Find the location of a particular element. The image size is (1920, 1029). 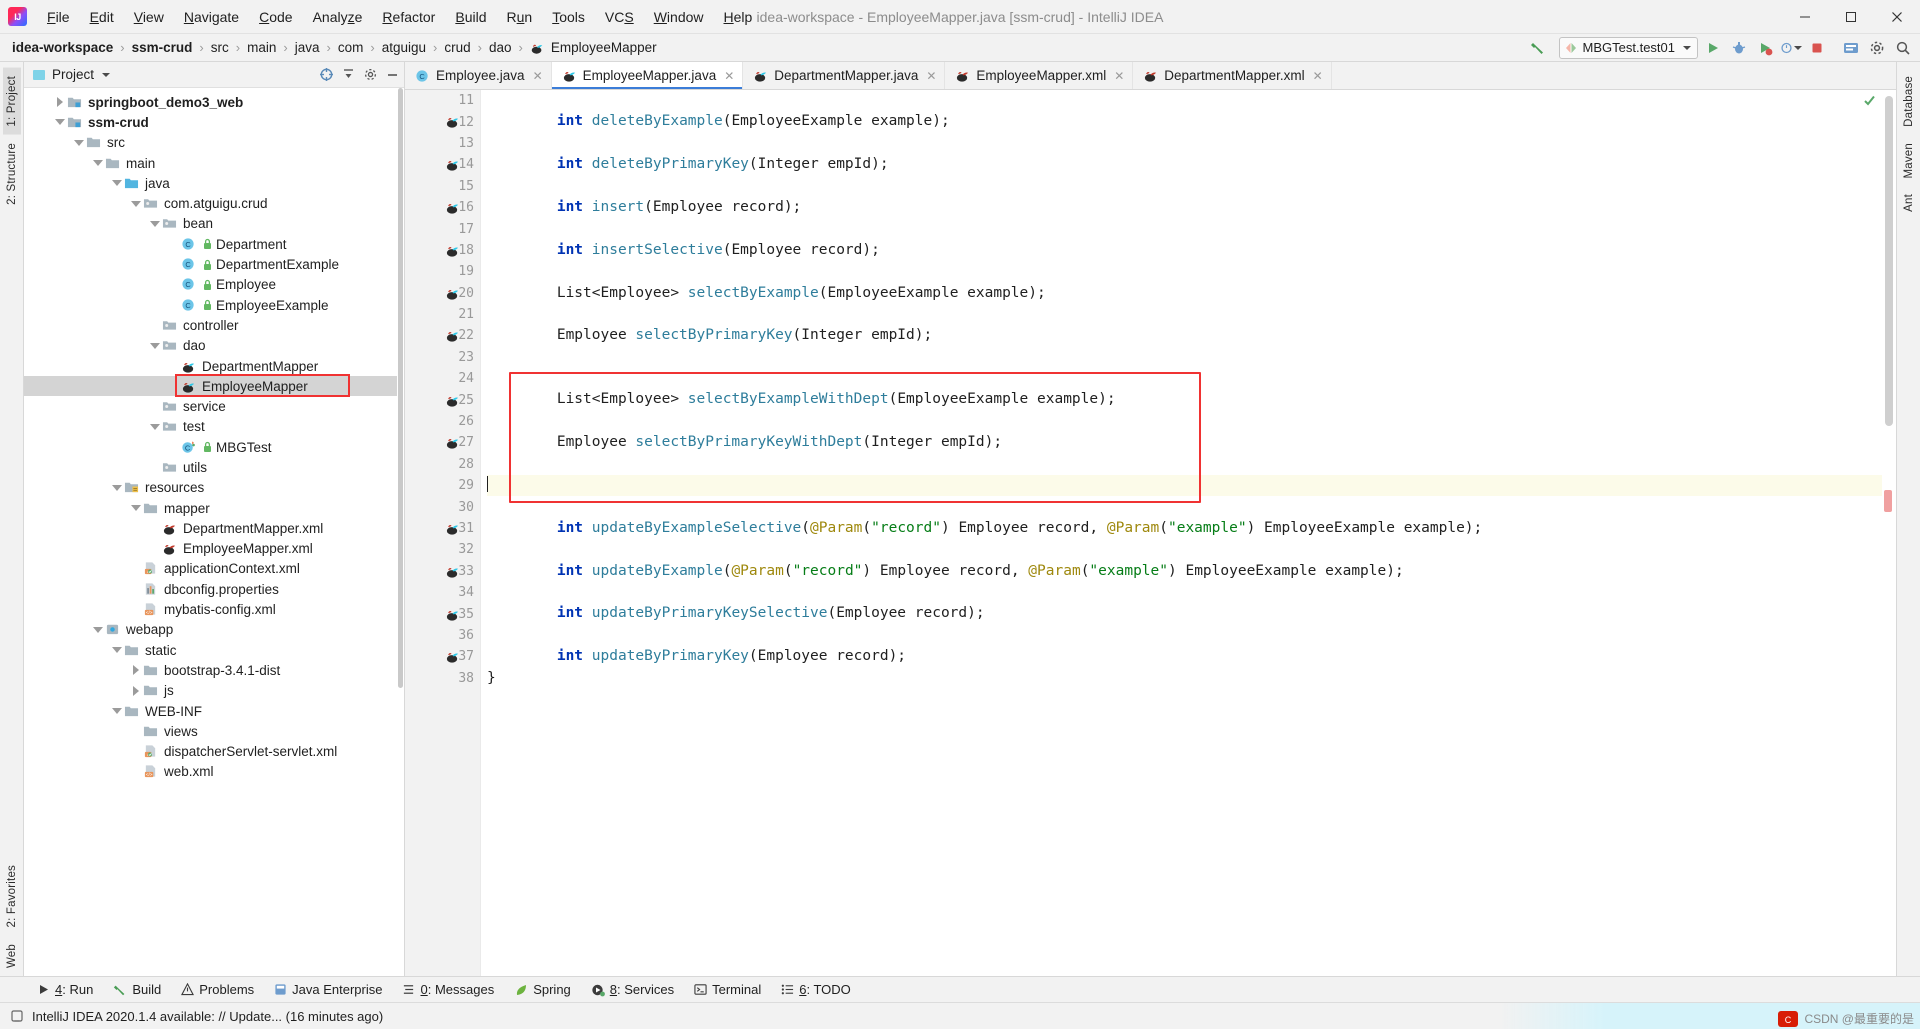

code-line-14: int deleteByPrimaryKey(Integer empId); is located at coordinates (1191, 164).